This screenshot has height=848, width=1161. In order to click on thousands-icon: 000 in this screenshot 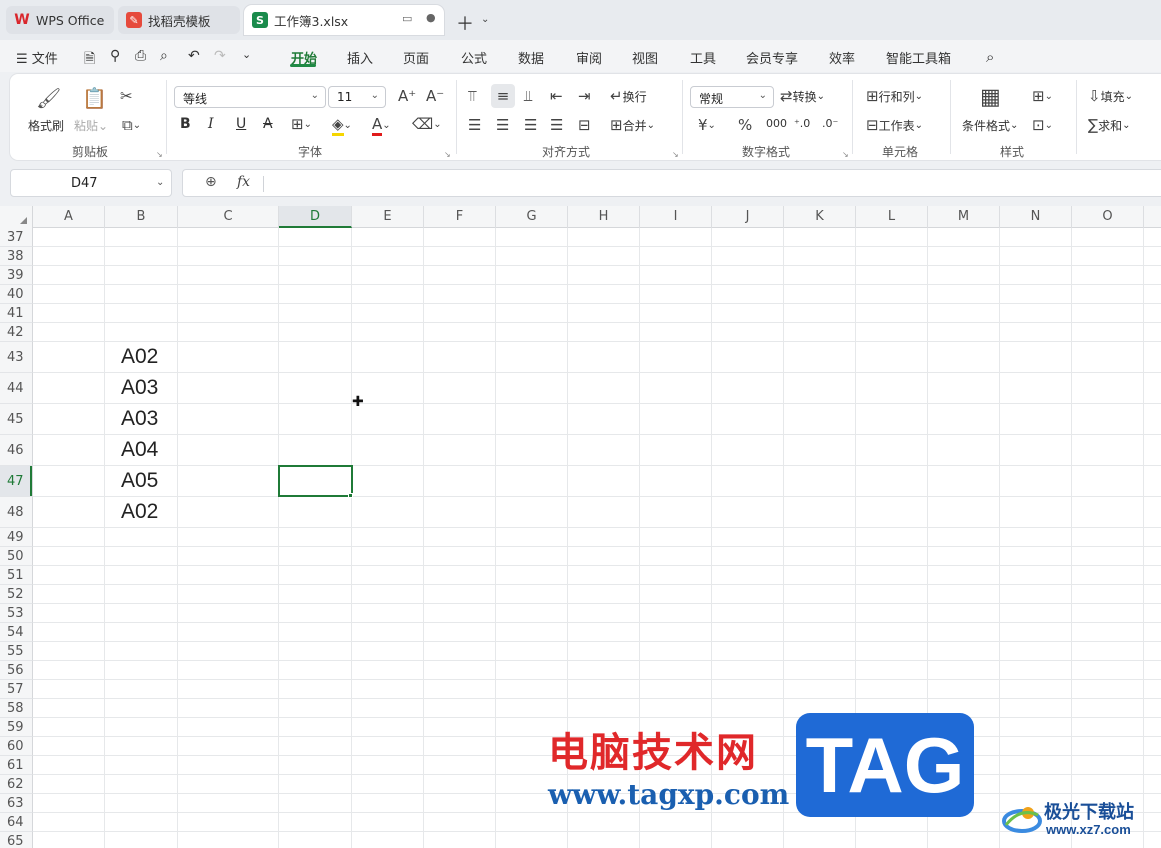, I will do `click(776, 123)`.